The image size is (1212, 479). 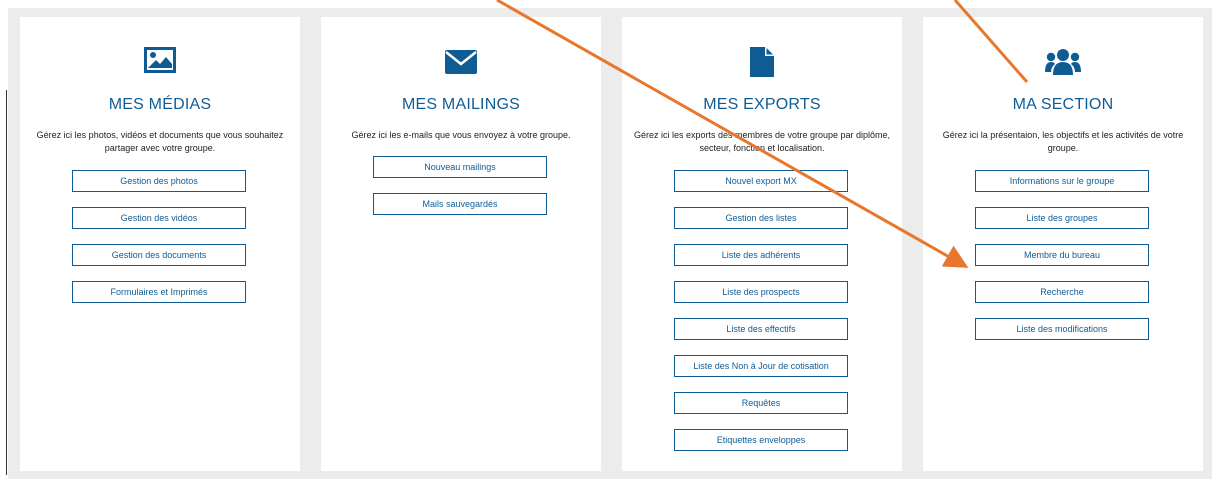 What do you see at coordinates (1062, 255) in the screenshot?
I see `board-member-button: Membre du bureau` at bounding box center [1062, 255].